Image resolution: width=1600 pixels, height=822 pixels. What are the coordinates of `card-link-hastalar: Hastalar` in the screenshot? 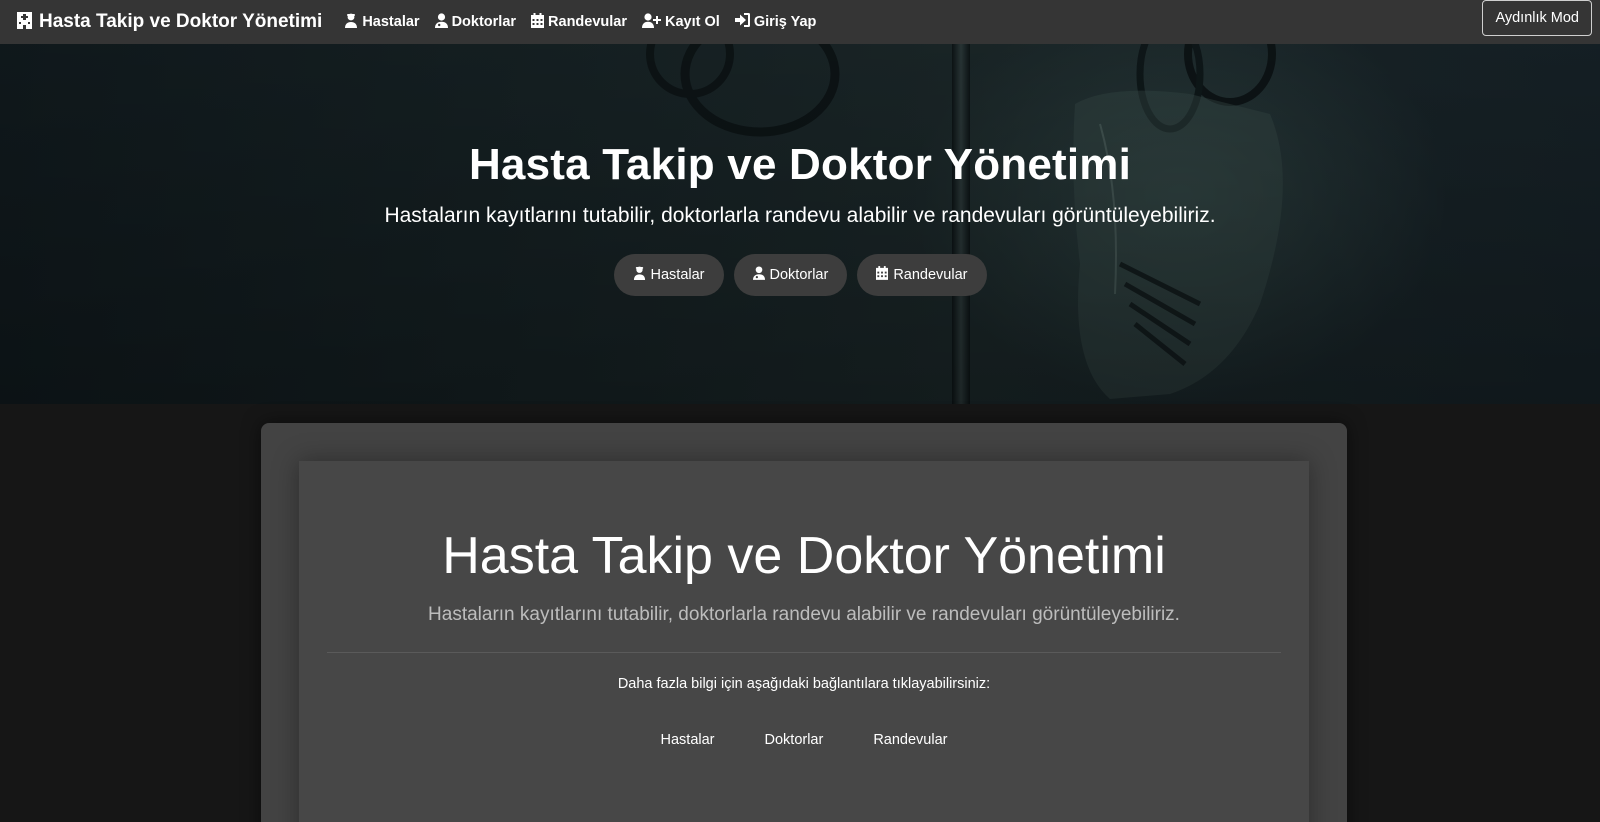 It's located at (688, 740).